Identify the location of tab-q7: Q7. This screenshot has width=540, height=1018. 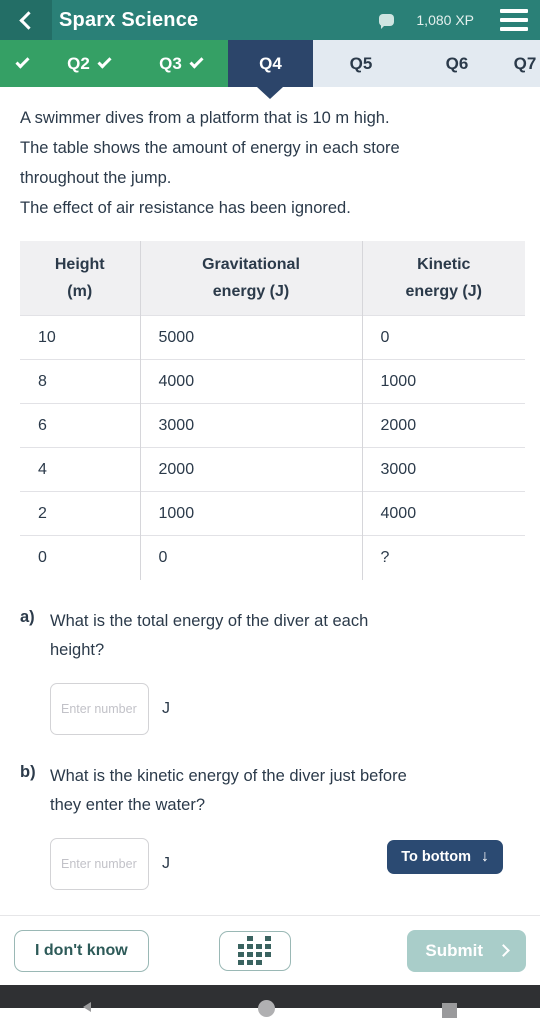
(522, 63).